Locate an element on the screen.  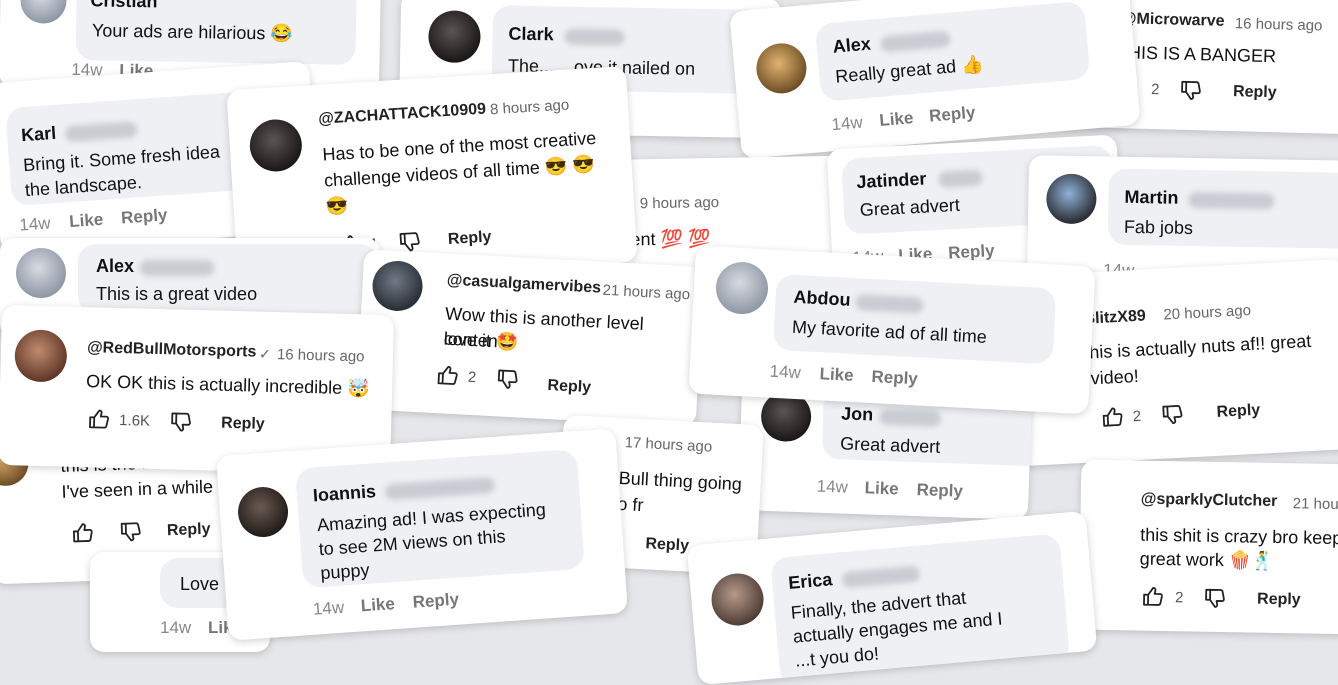
like-count: 1.6K is located at coordinates (134, 421).